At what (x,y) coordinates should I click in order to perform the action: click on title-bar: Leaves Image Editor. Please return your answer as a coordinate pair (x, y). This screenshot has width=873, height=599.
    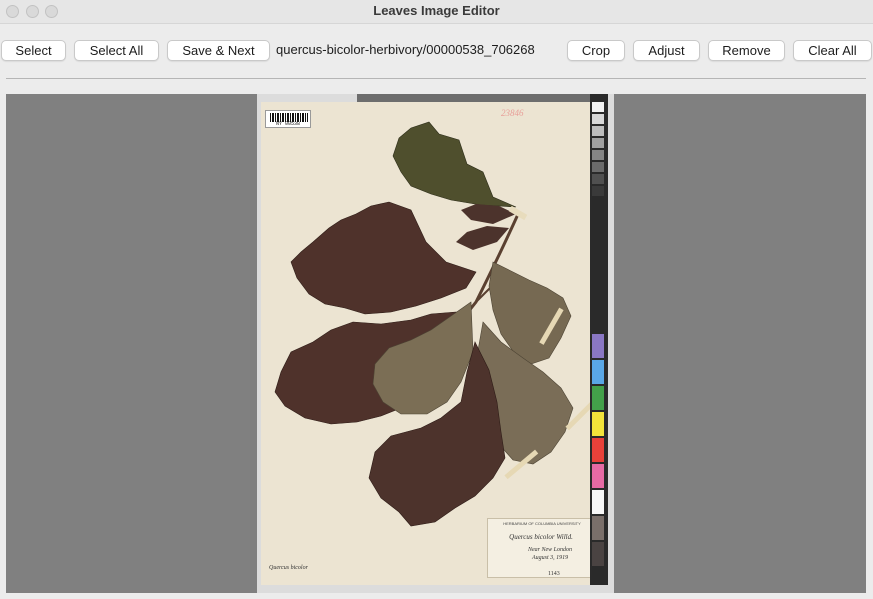
    Looking at the image, I should click on (436, 12).